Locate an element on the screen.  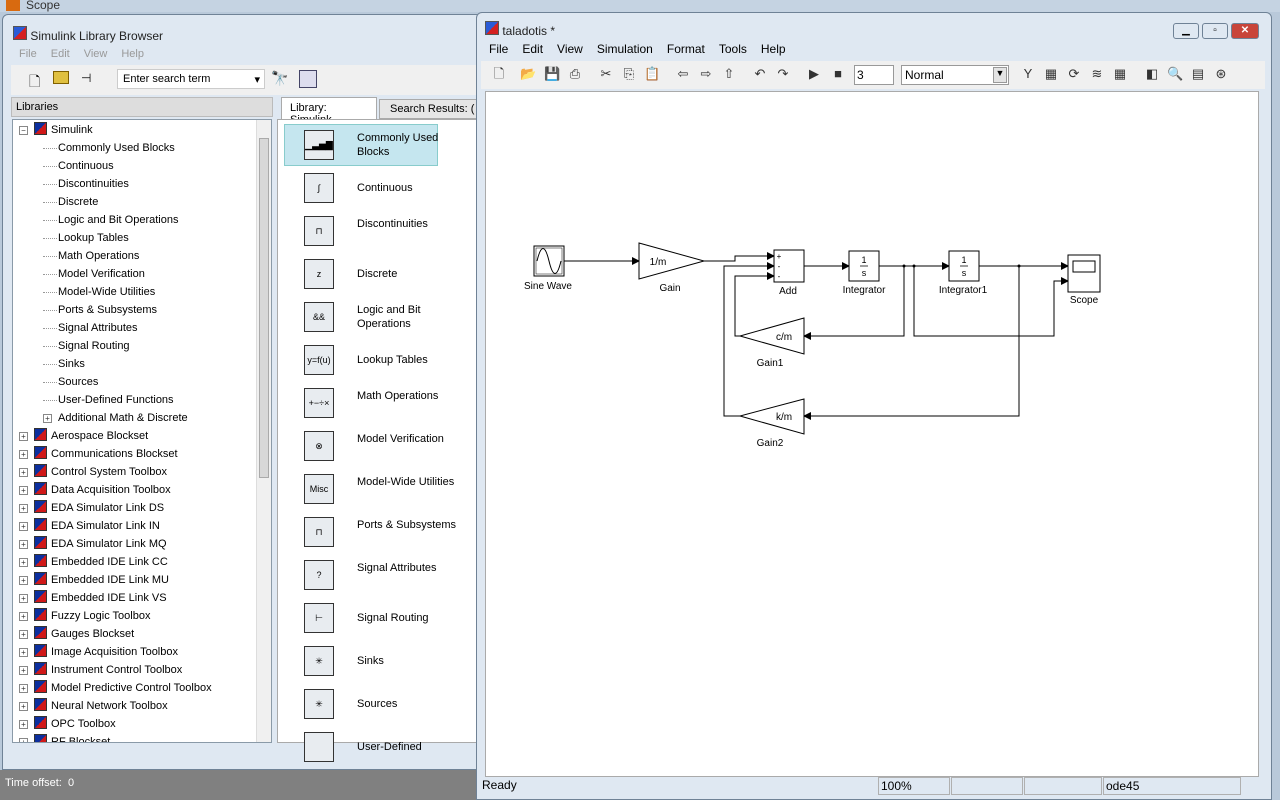
scope-label: Scope is located at coordinates (1084, 300).